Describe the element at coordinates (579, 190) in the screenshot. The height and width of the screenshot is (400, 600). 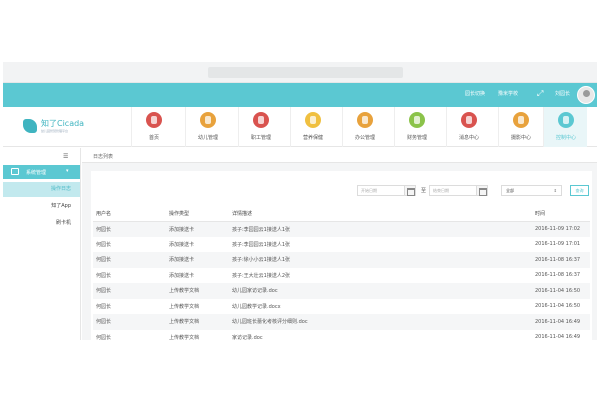
I see `search-button: 查询` at that location.